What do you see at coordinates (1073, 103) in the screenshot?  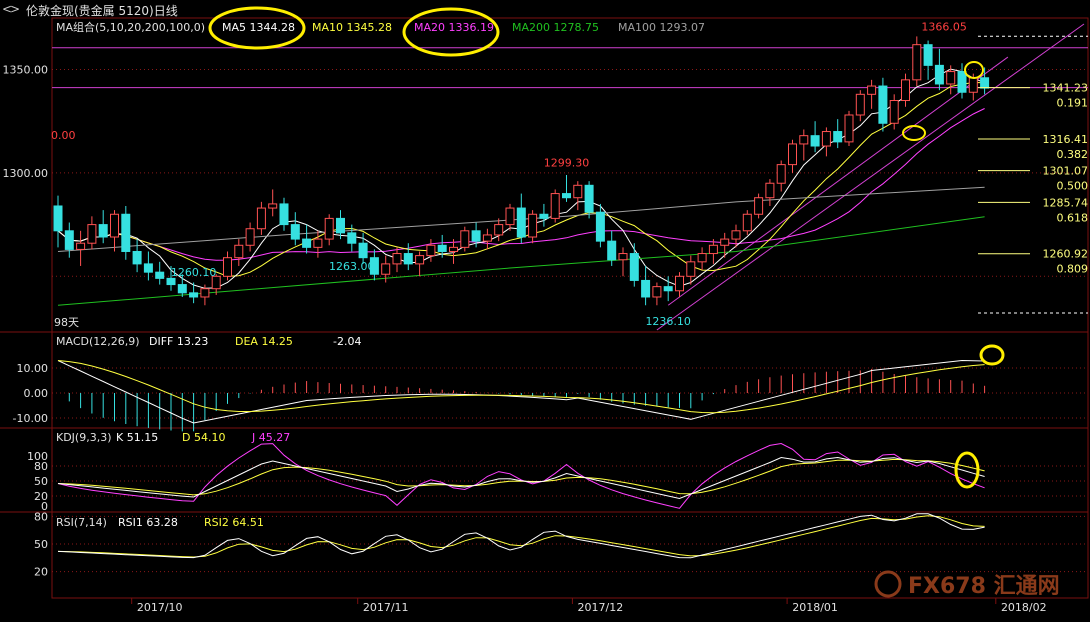 I see `fib-ratio-label: 0.191` at bounding box center [1073, 103].